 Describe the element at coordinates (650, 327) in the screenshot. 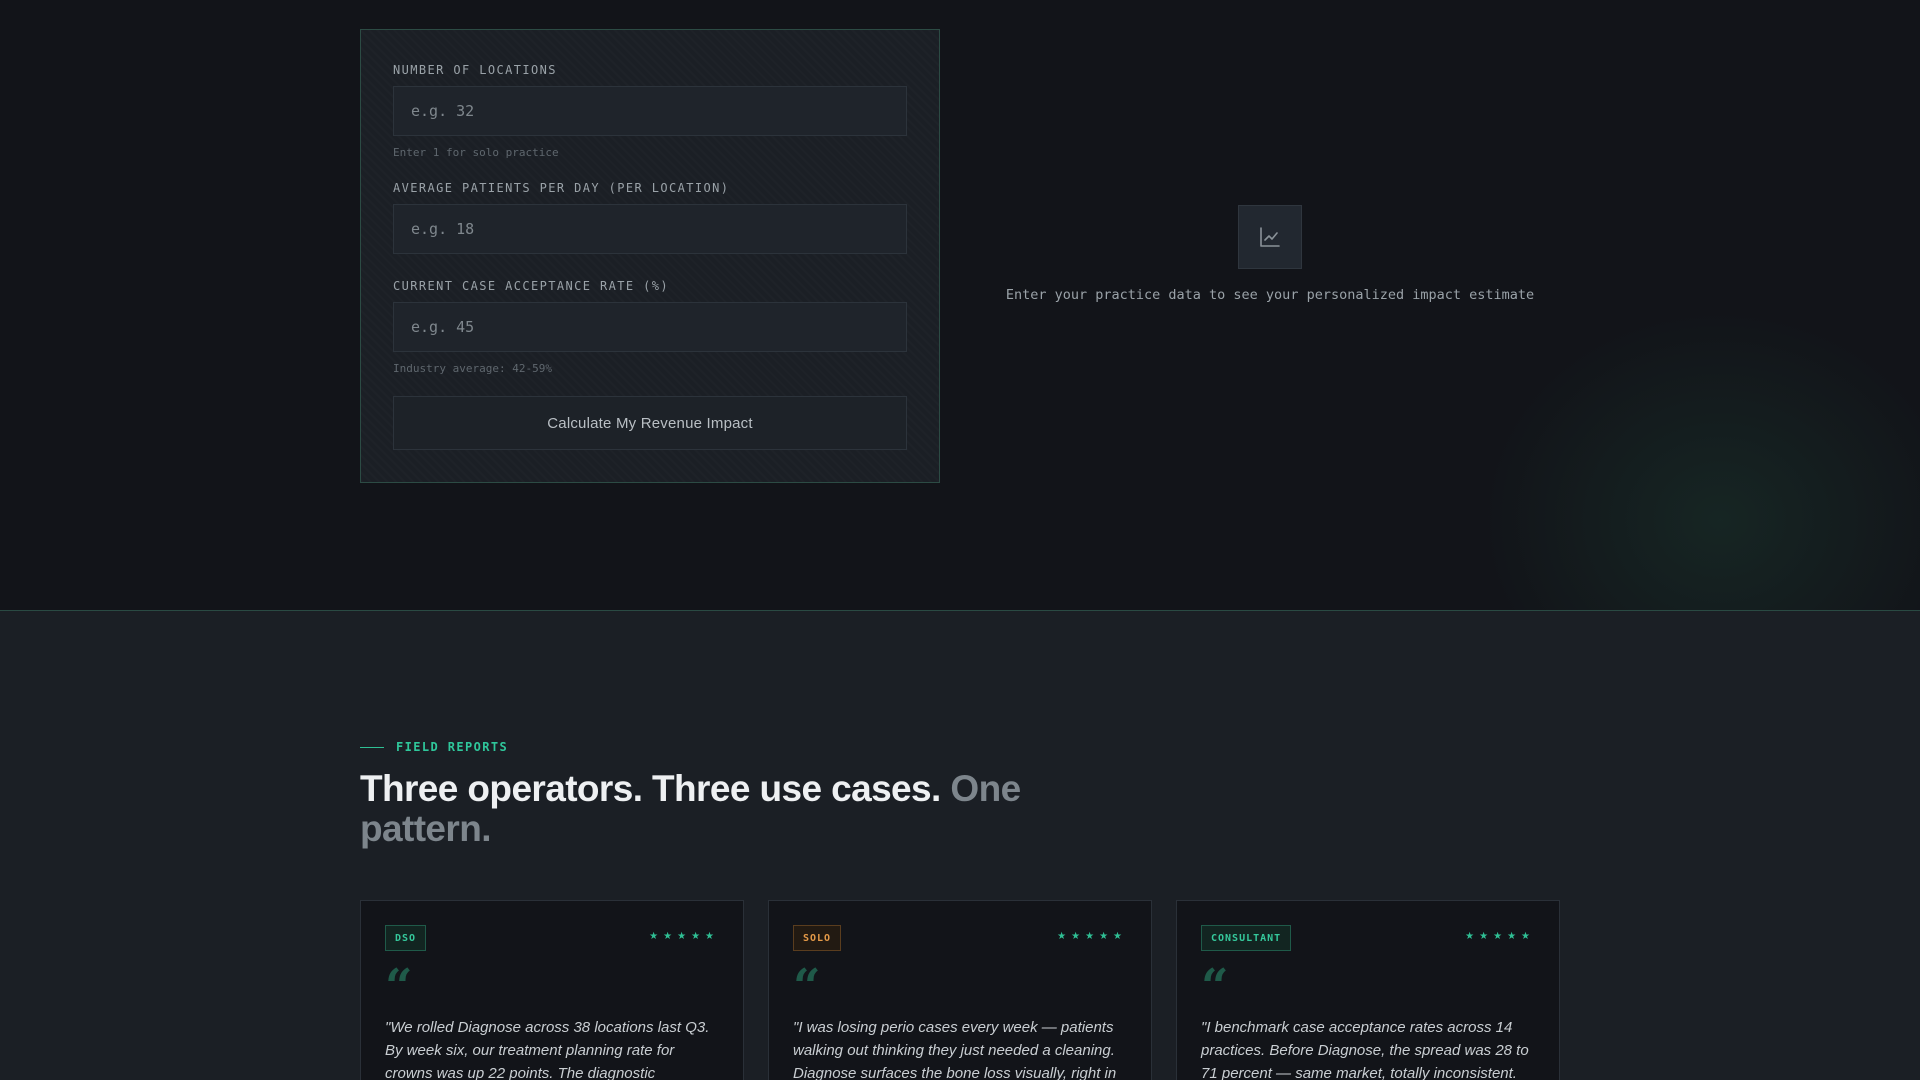

I see `acceptance-rate-input` at that location.